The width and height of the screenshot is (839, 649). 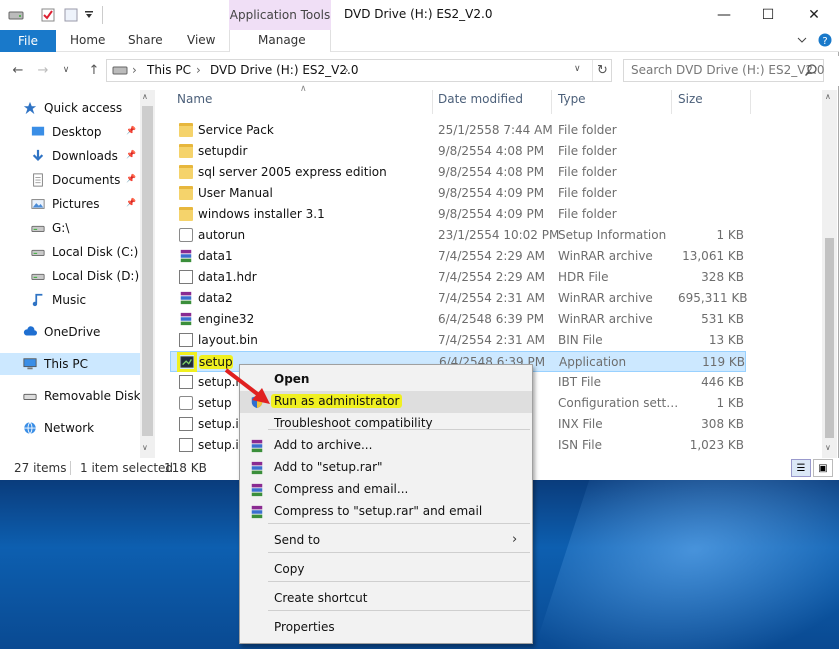 I want to click on column-header-date: Date modified, so click(x=480, y=99).